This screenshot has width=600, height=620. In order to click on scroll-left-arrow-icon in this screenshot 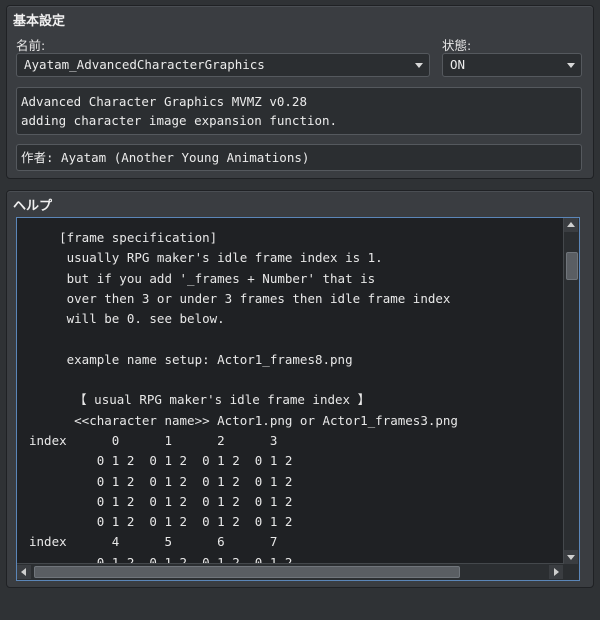, I will do `click(23, 572)`.